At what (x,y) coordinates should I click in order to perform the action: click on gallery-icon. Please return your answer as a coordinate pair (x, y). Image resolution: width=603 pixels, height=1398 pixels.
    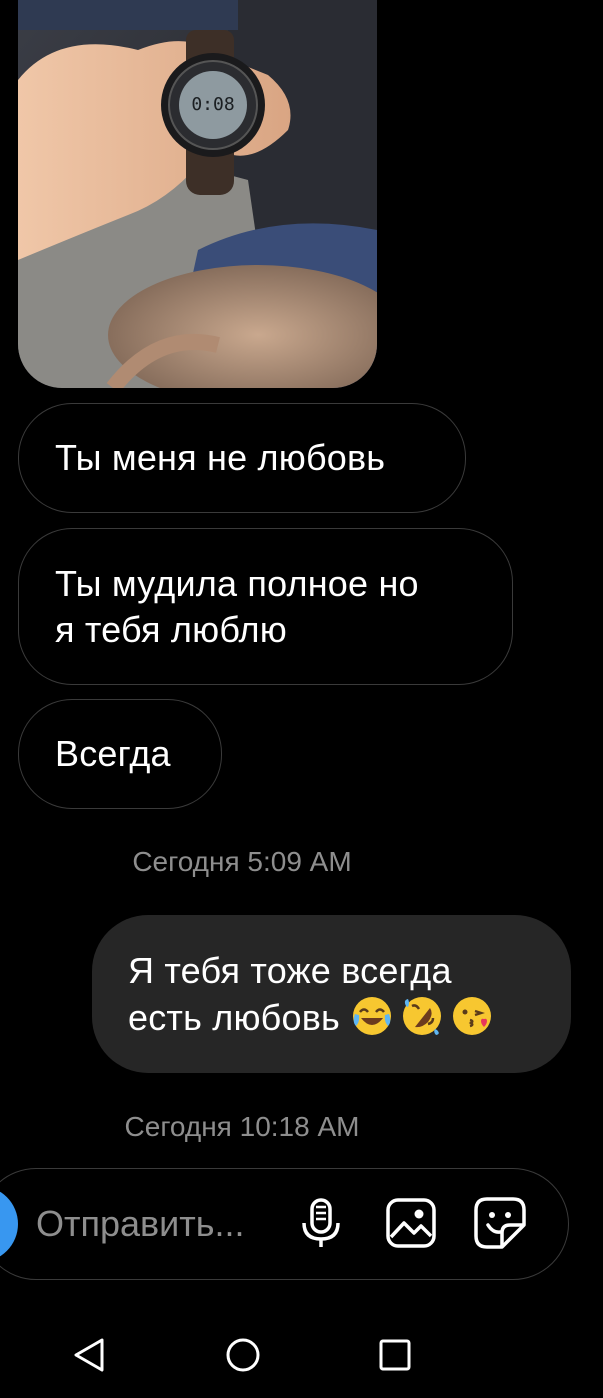
    Looking at the image, I should click on (411, 1223).